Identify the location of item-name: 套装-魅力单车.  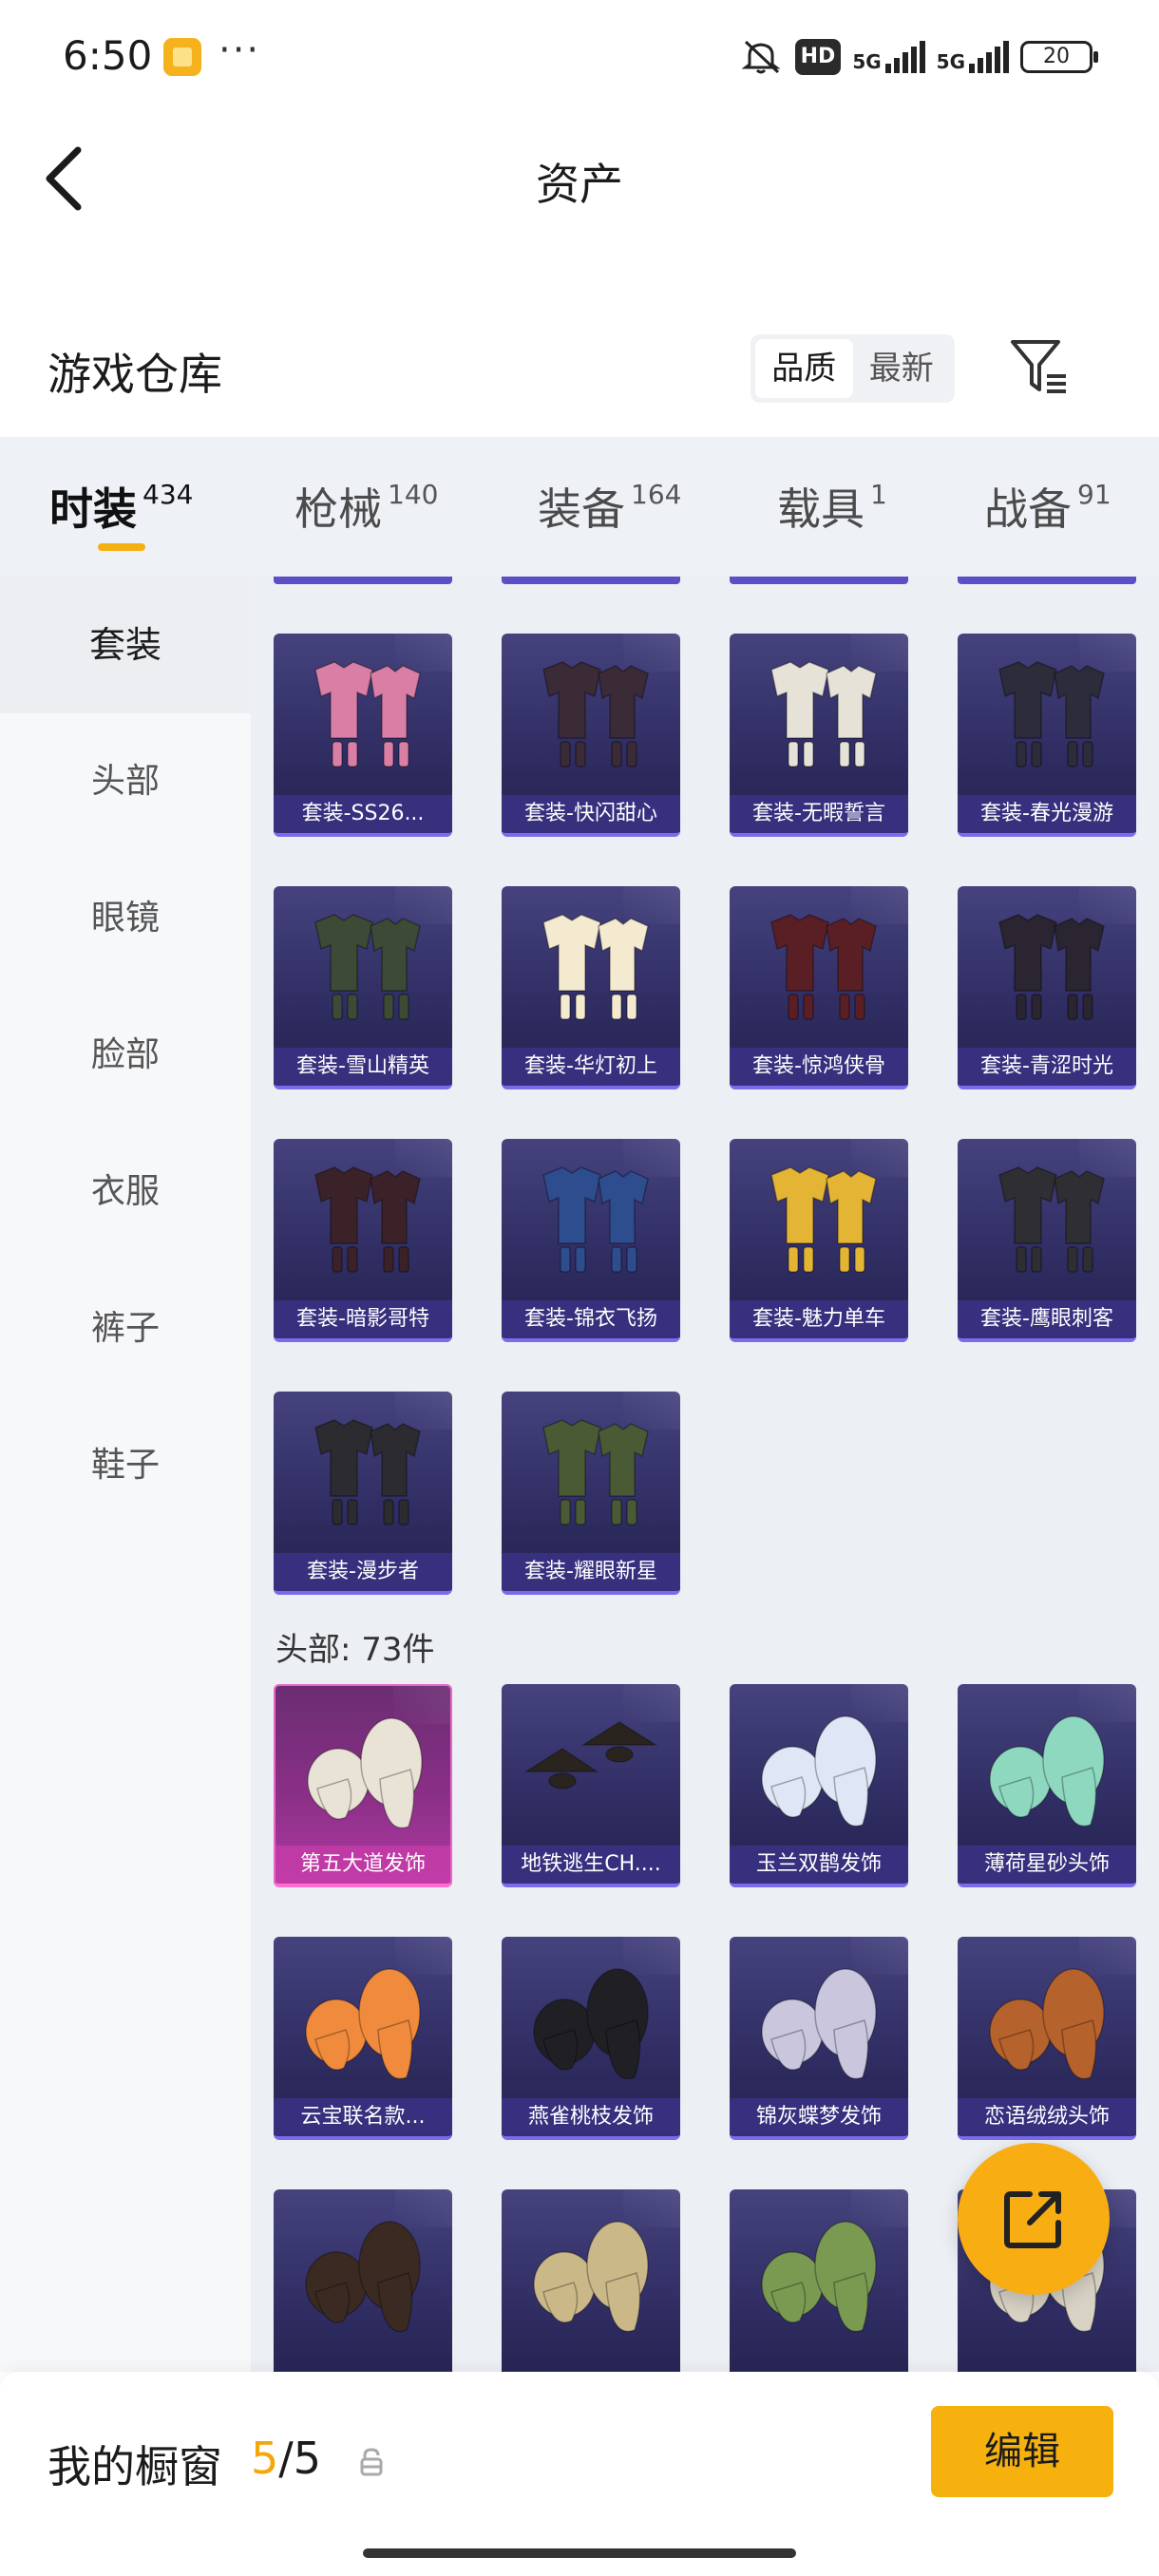
(819, 1319).